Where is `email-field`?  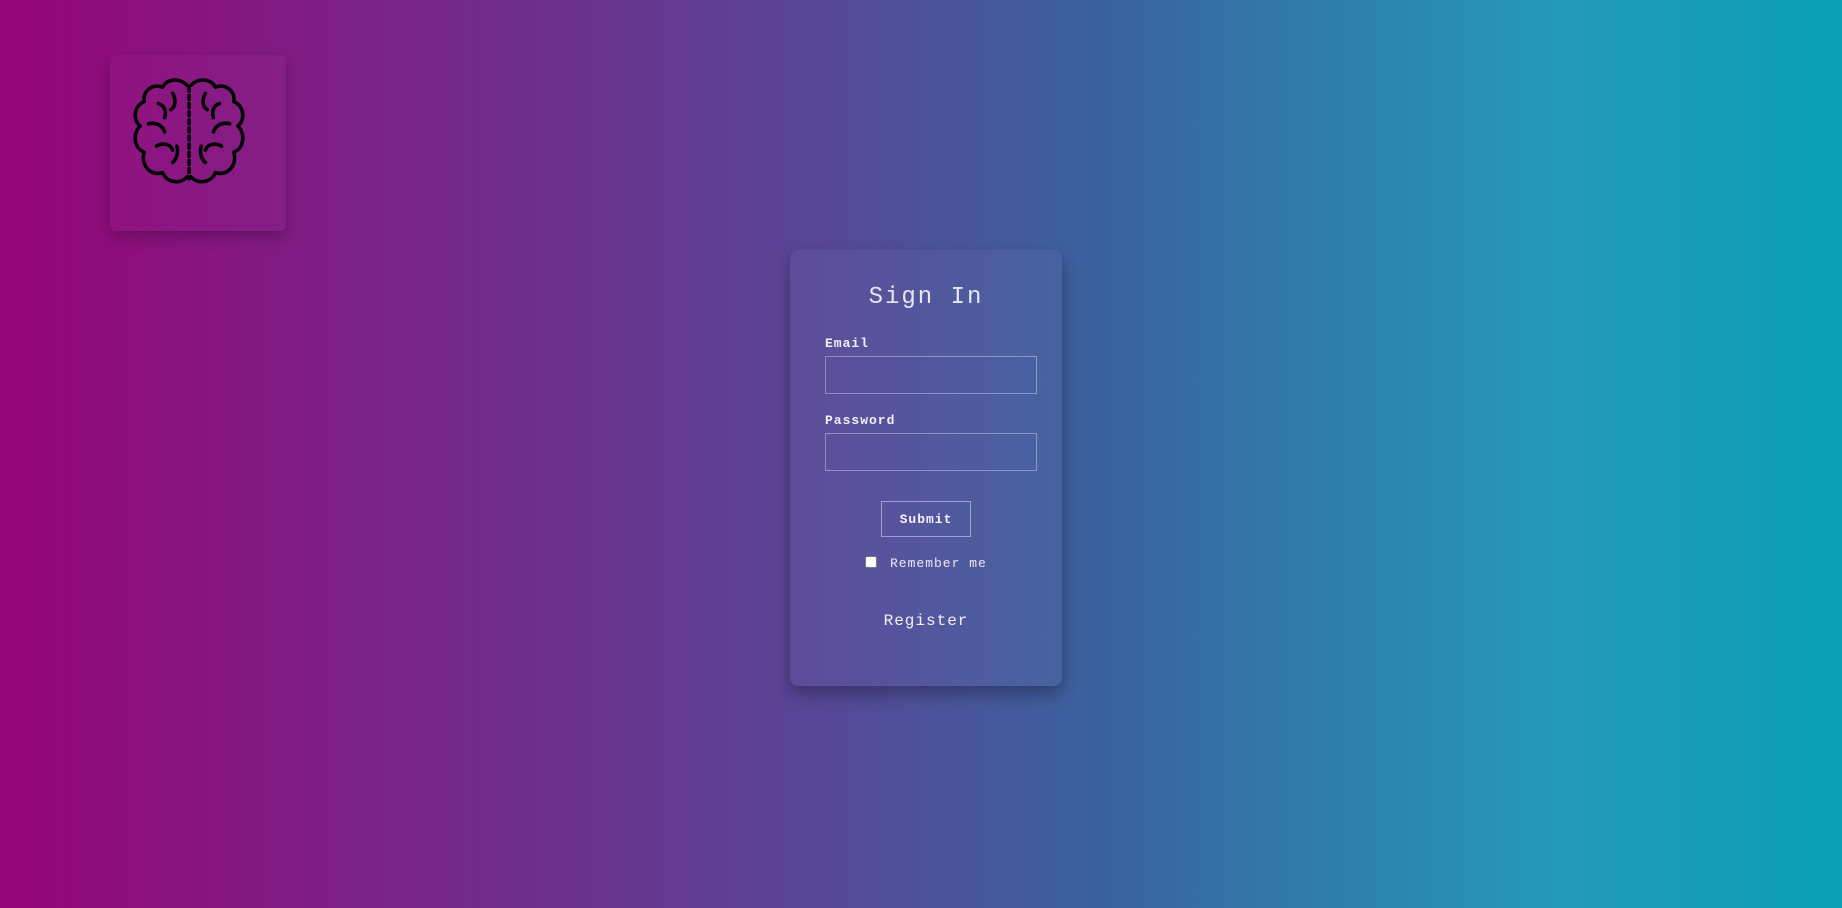 email-field is located at coordinates (931, 375).